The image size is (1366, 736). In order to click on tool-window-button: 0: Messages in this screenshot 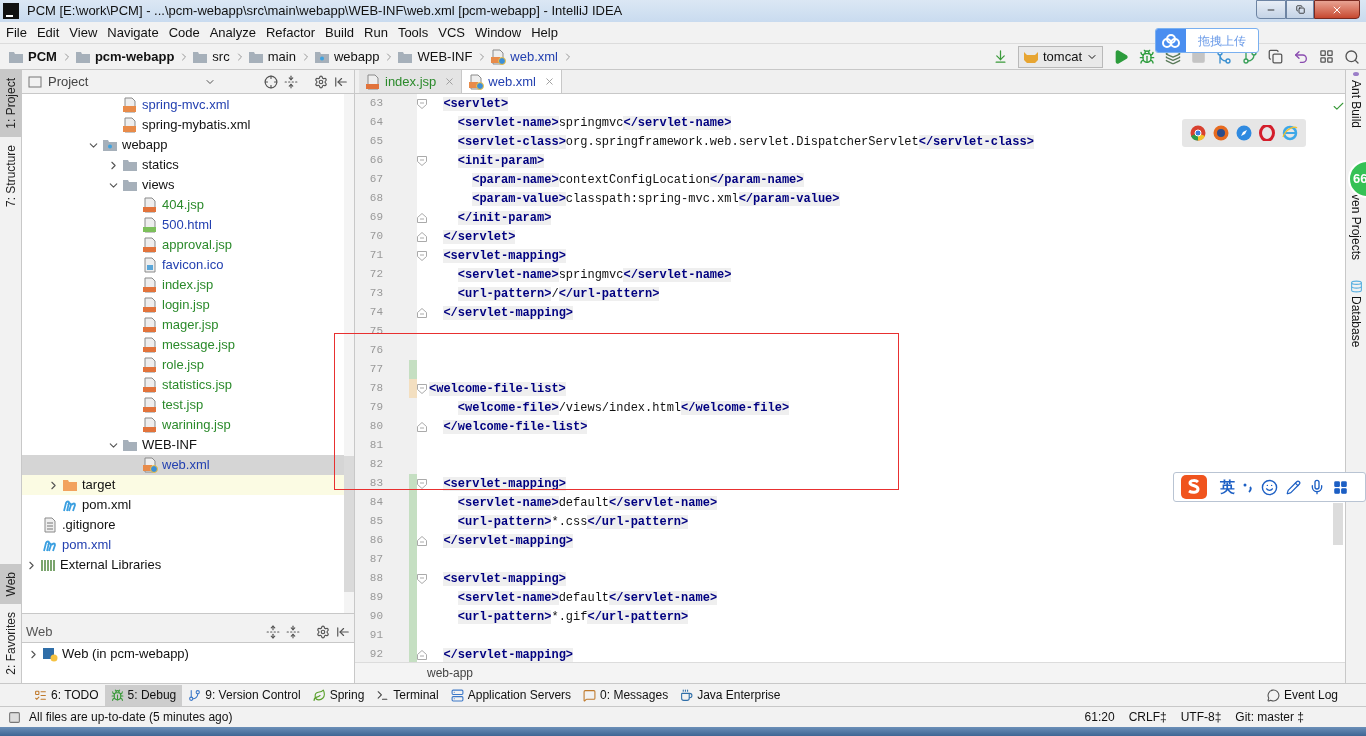, I will do `click(626, 695)`.